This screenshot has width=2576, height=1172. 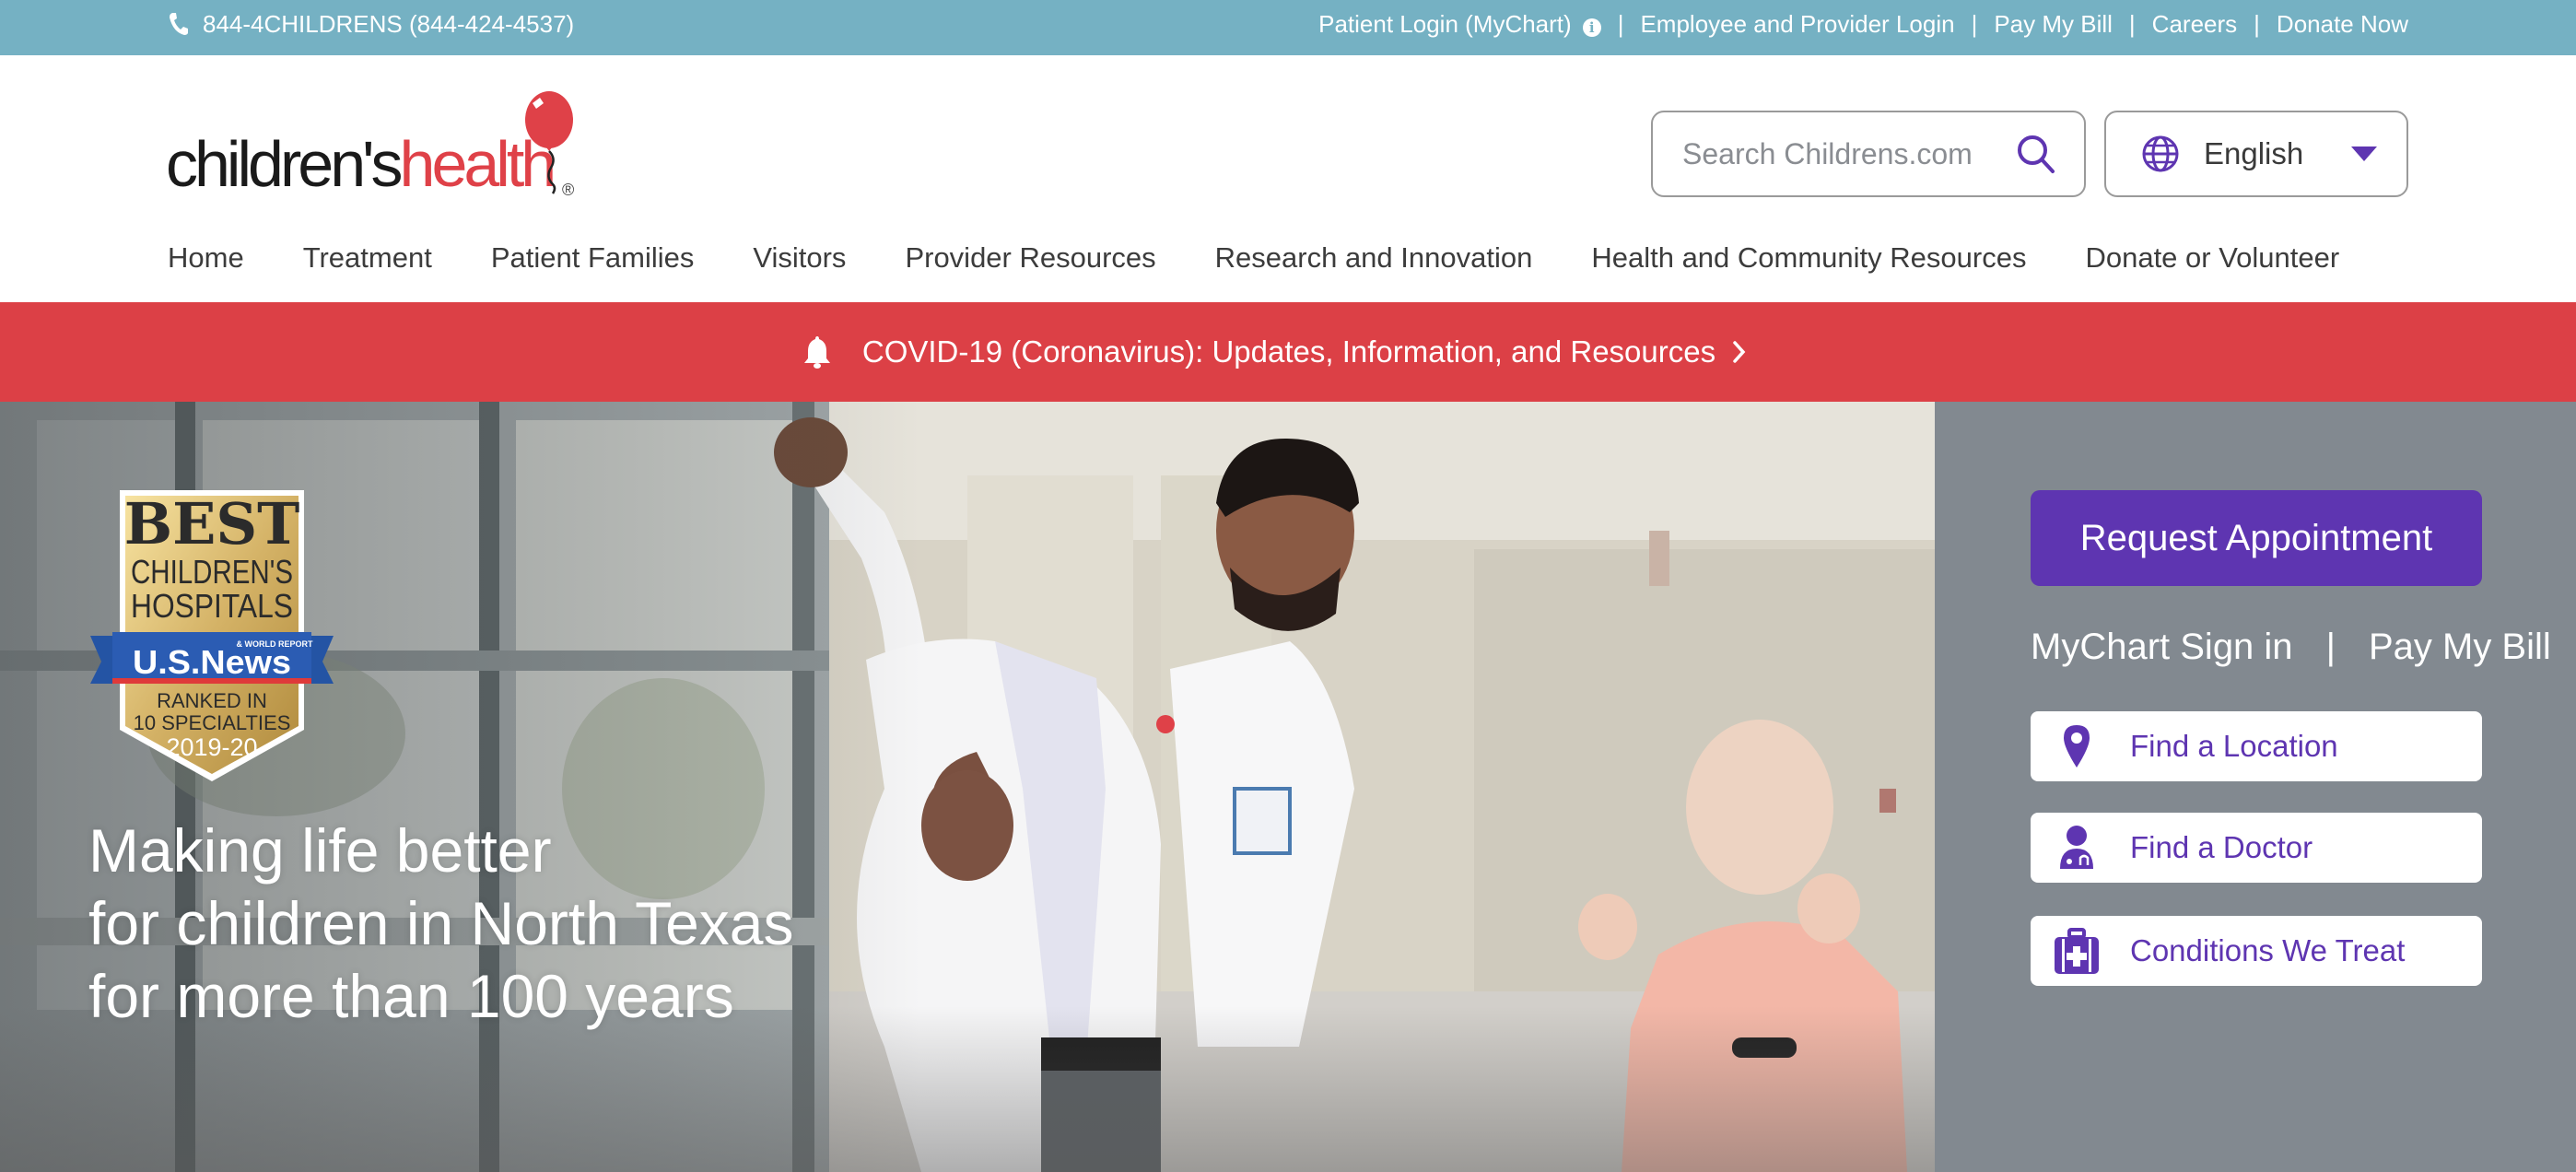 I want to click on language-selected: English, so click(x=2254, y=153).